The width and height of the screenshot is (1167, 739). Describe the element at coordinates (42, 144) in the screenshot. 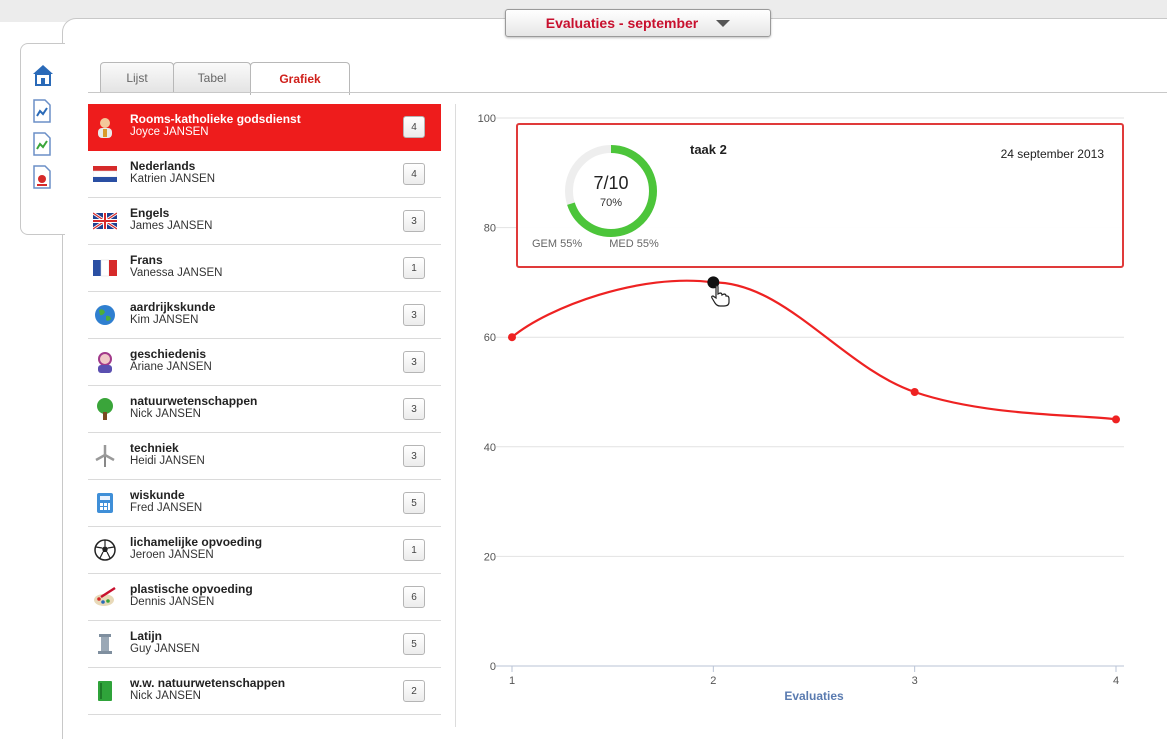

I see `document-chart-green-icon` at that location.